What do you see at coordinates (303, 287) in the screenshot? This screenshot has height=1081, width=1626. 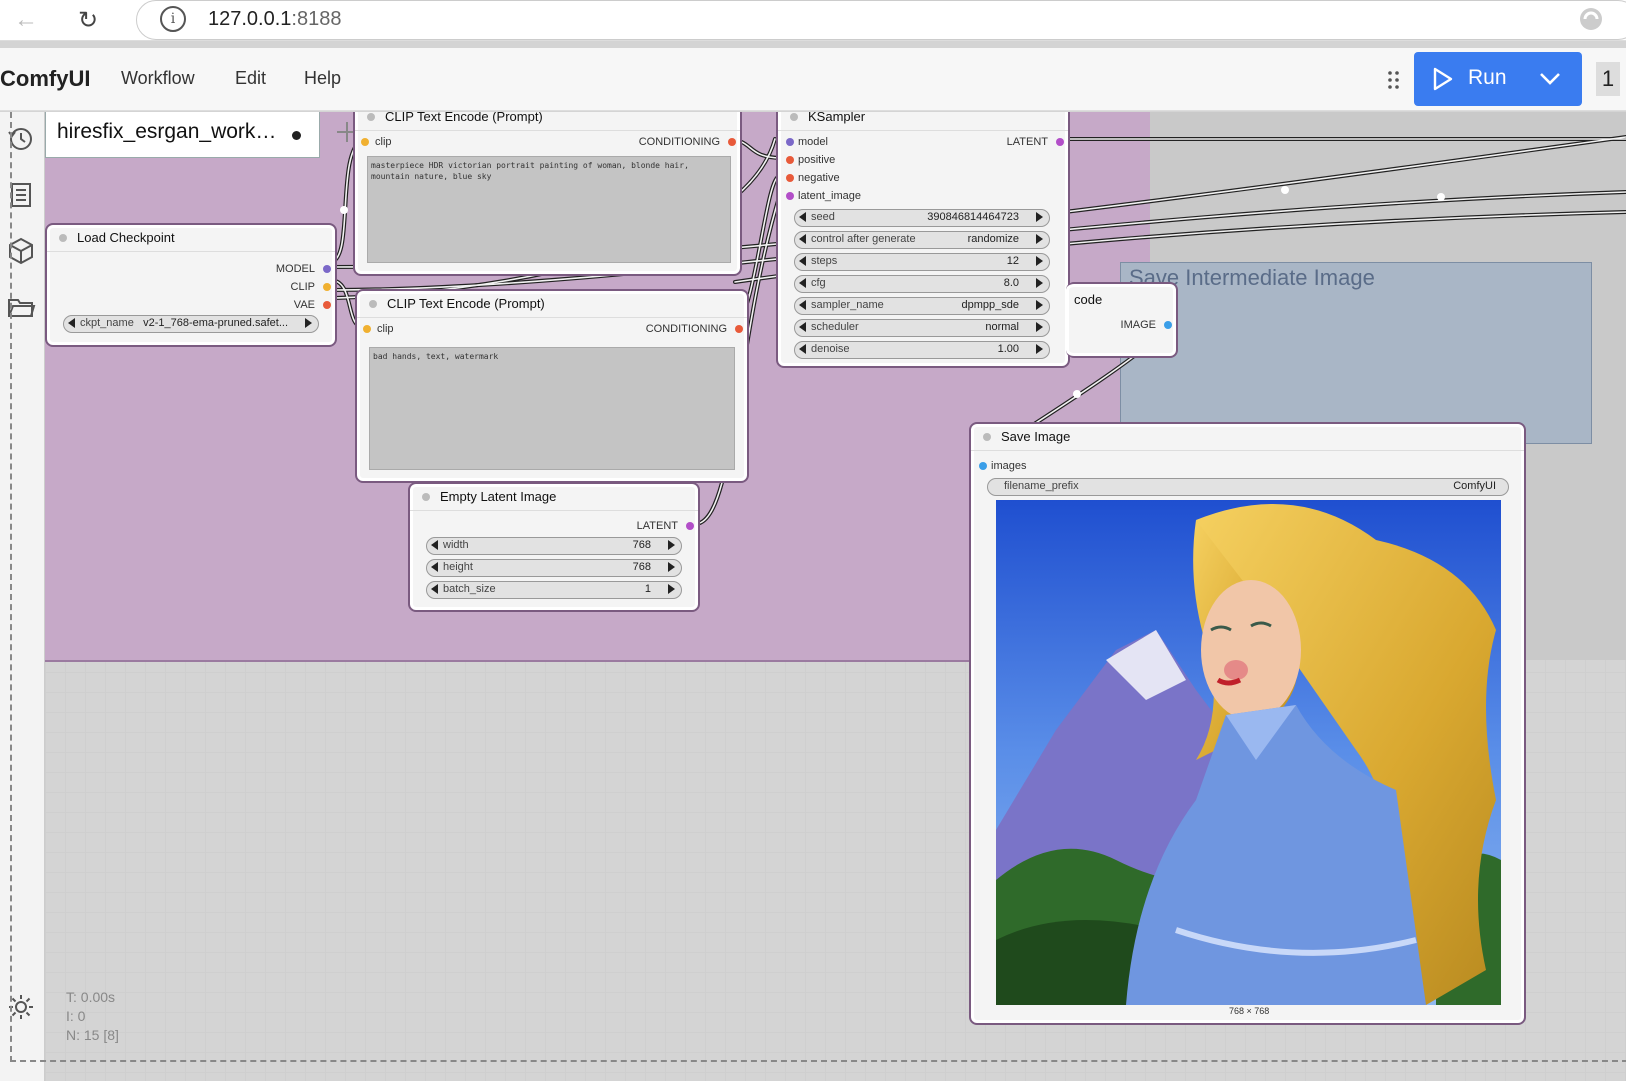 I see `output-slot-clip: CLIP` at bounding box center [303, 287].